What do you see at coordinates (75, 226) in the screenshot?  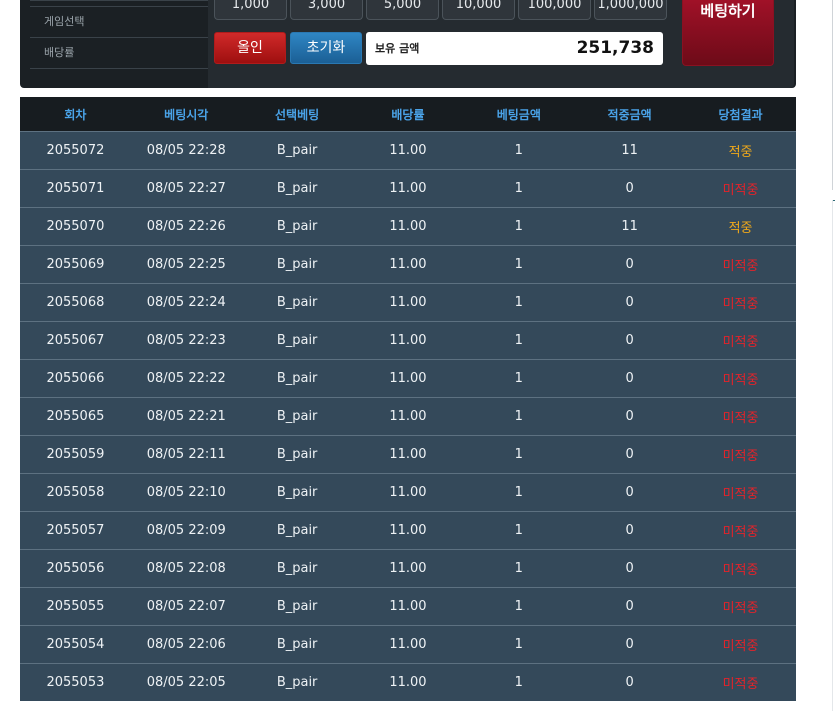 I see `cell-round: 2055070` at bounding box center [75, 226].